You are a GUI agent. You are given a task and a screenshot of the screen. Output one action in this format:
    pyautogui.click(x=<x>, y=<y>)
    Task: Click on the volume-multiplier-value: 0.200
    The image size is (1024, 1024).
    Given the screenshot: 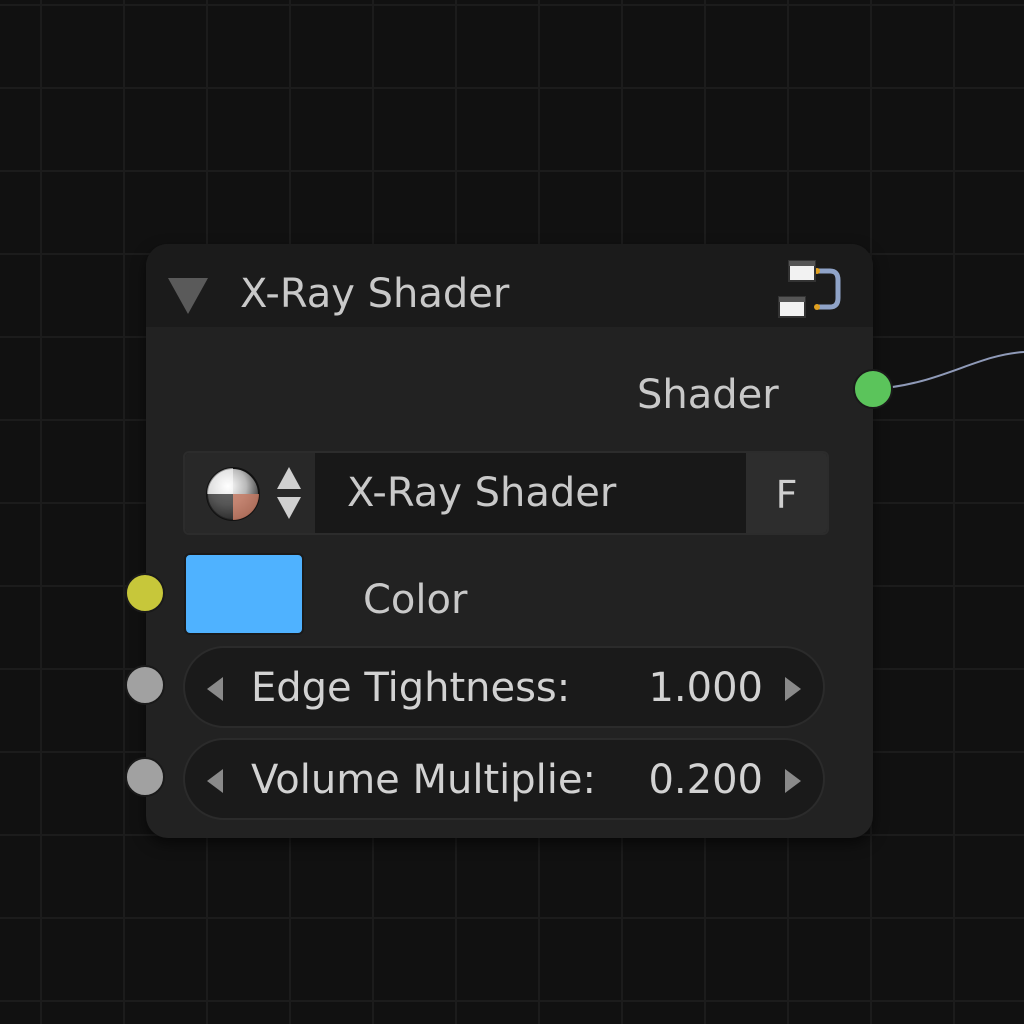 What is the action you would take?
    pyautogui.click(x=705, y=780)
    